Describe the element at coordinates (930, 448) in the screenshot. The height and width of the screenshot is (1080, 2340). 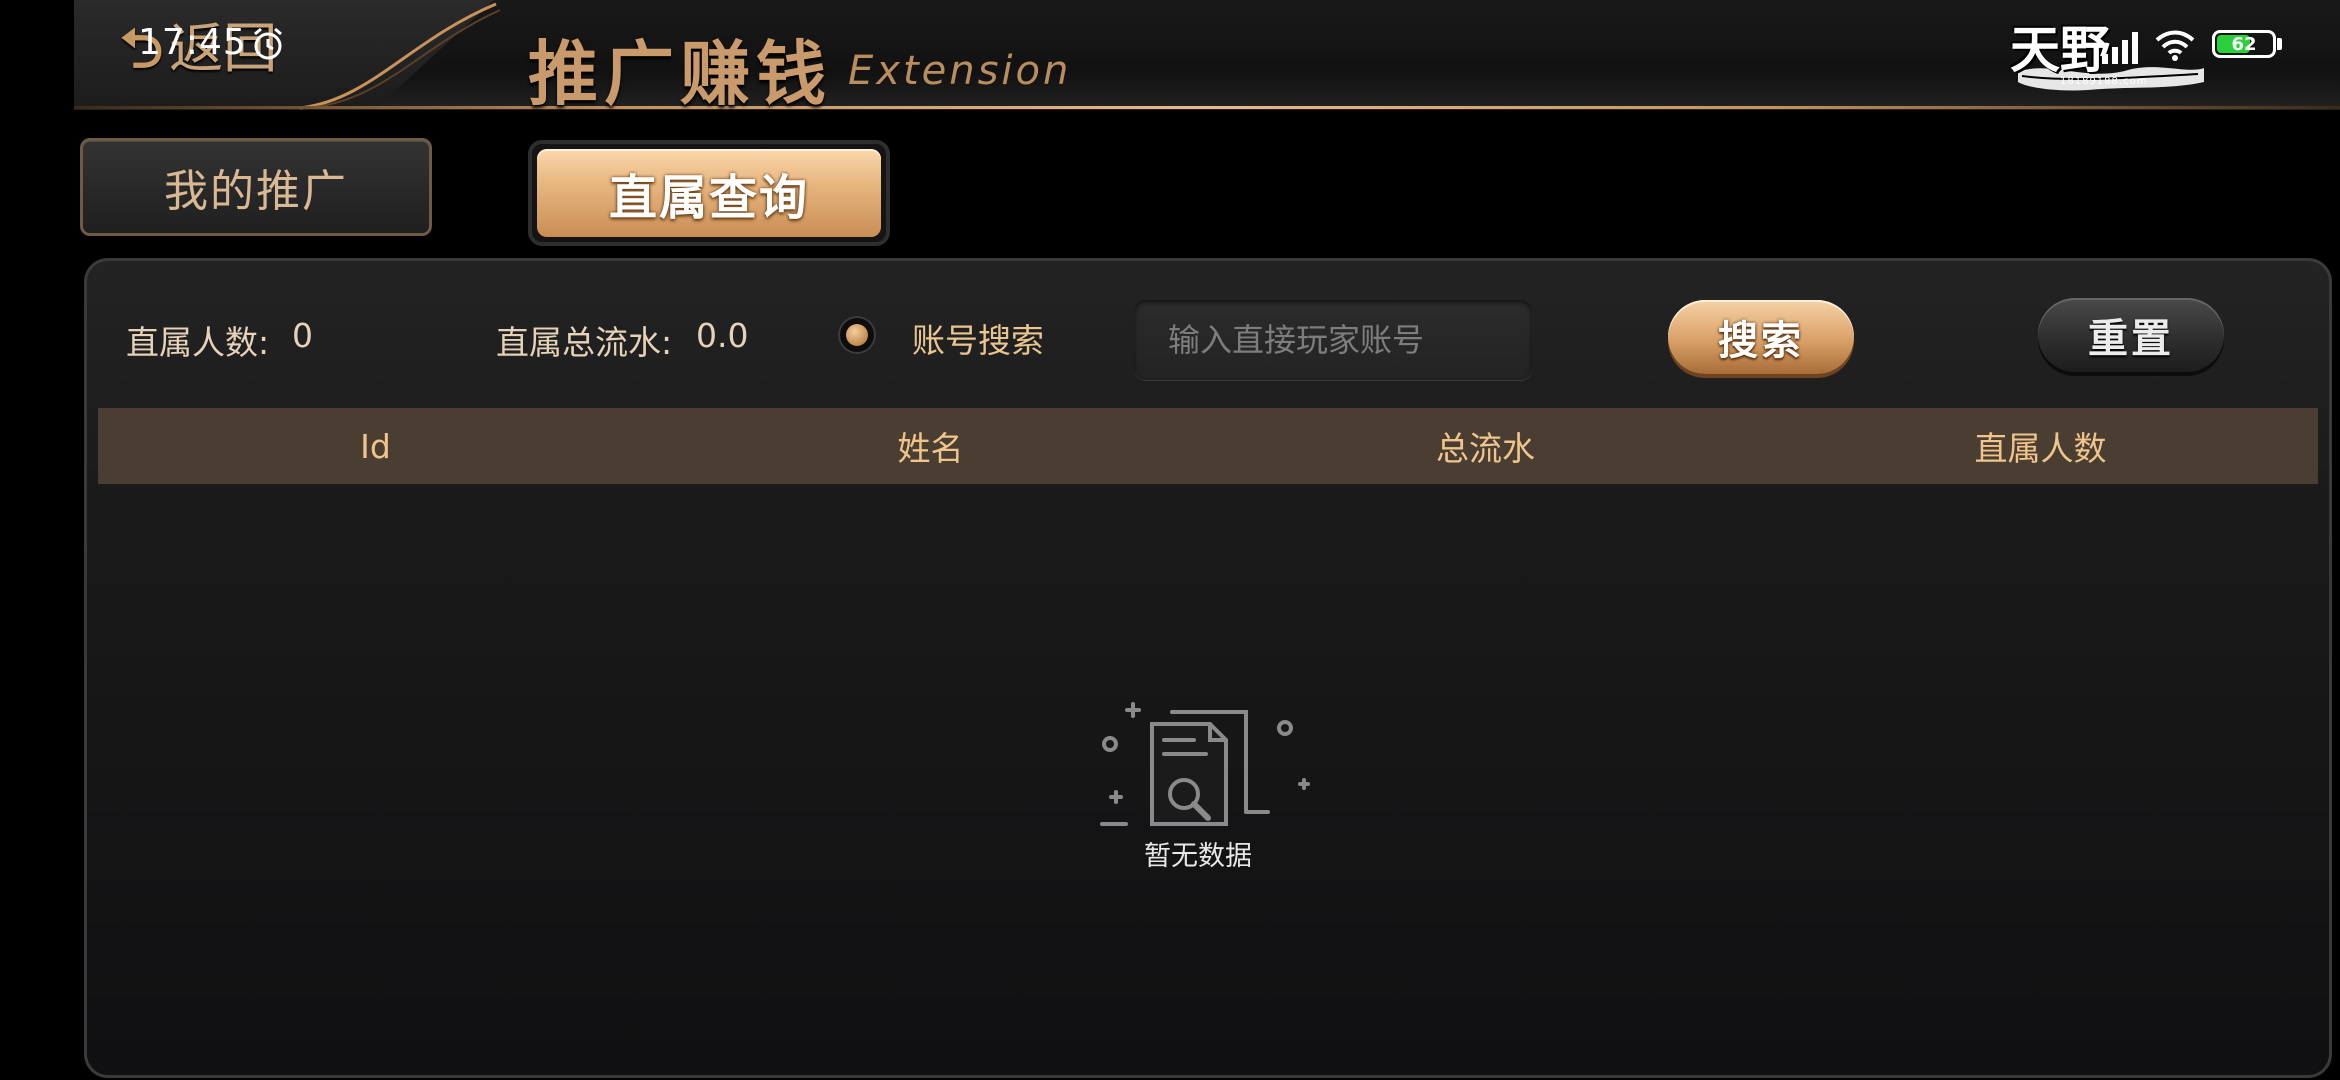
I see `column-header-name: 姓名` at that location.